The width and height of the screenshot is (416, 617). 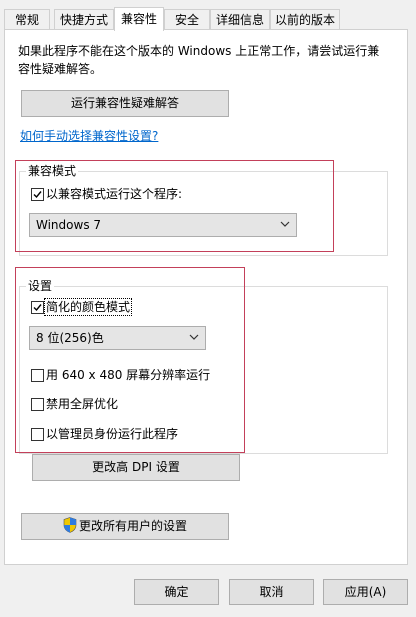 I want to click on run-640-label: 用 640 x 480 屏幕分辨率运行, so click(x=128, y=375).